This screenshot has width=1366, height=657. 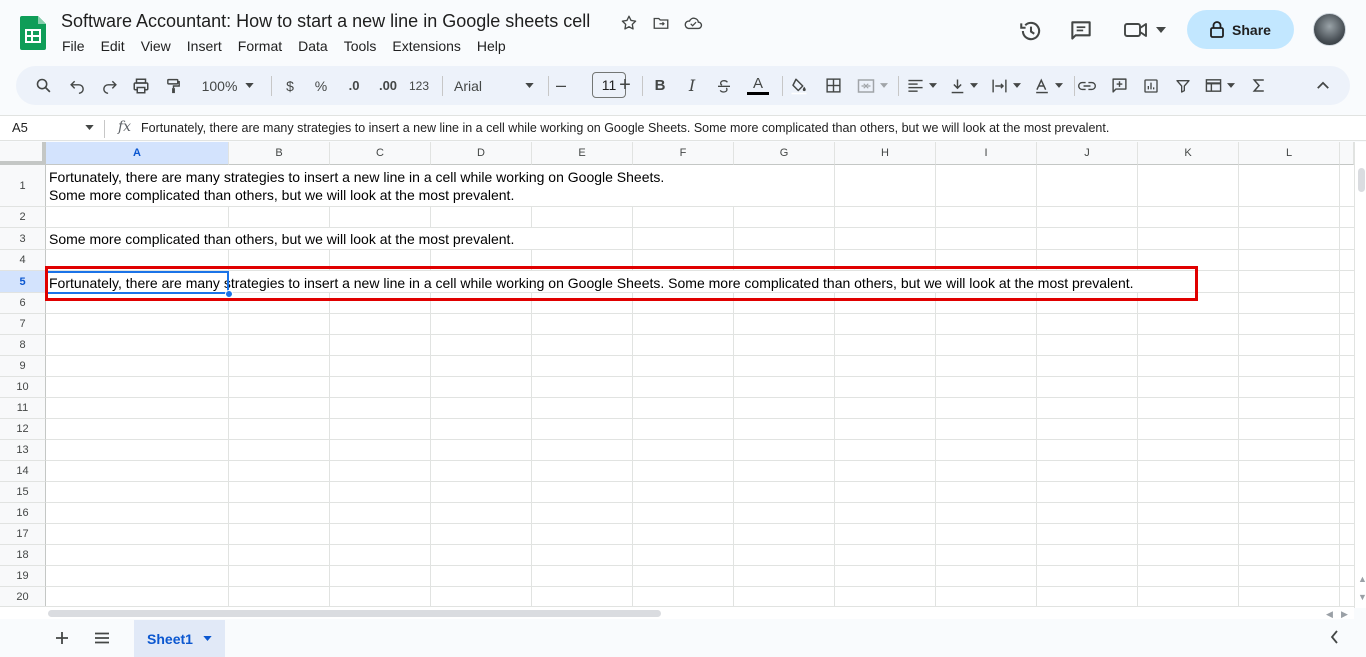 I want to click on star-icon, so click(x=629, y=23).